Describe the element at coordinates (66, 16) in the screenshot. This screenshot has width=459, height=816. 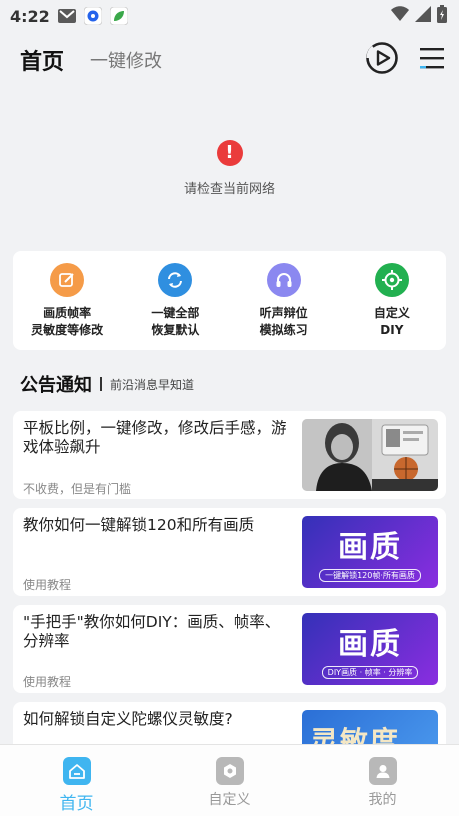
I see `gmail-notification-icon` at that location.